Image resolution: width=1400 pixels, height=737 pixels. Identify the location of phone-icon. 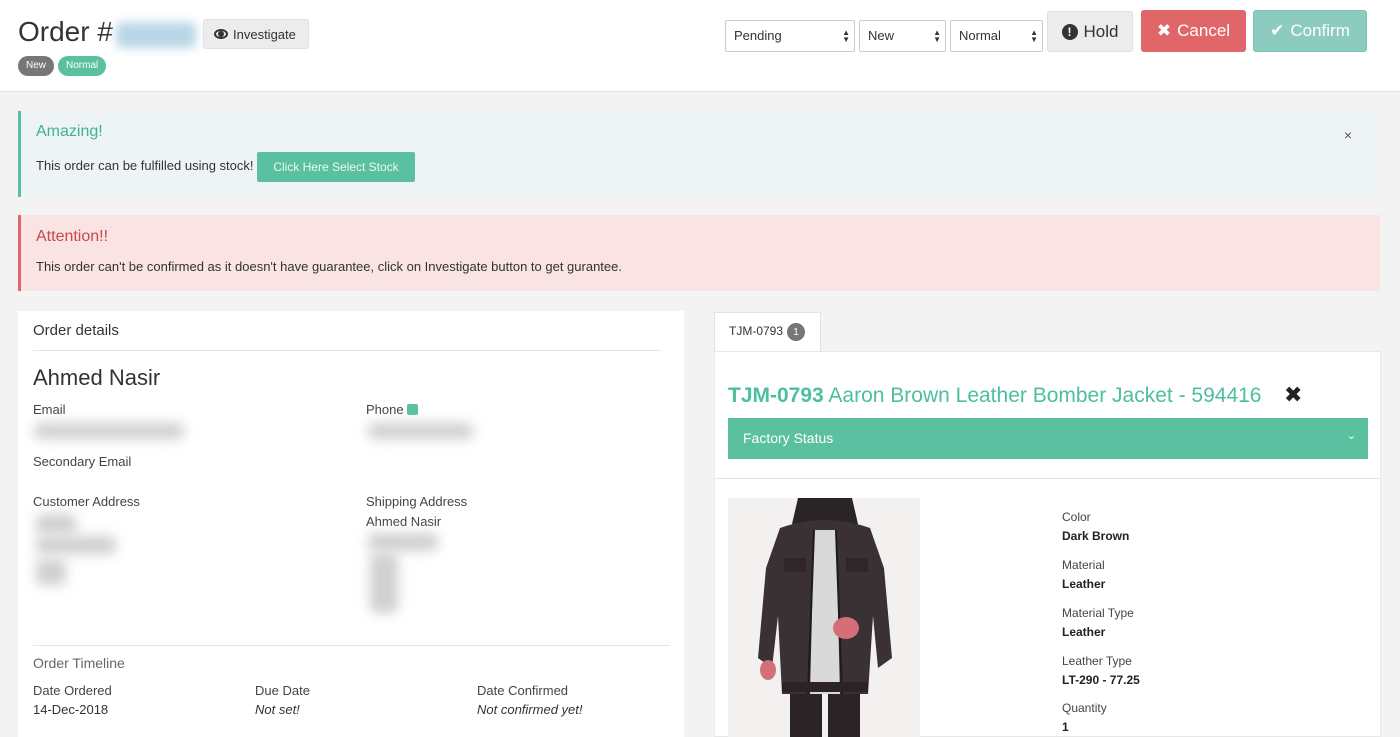
(412, 409).